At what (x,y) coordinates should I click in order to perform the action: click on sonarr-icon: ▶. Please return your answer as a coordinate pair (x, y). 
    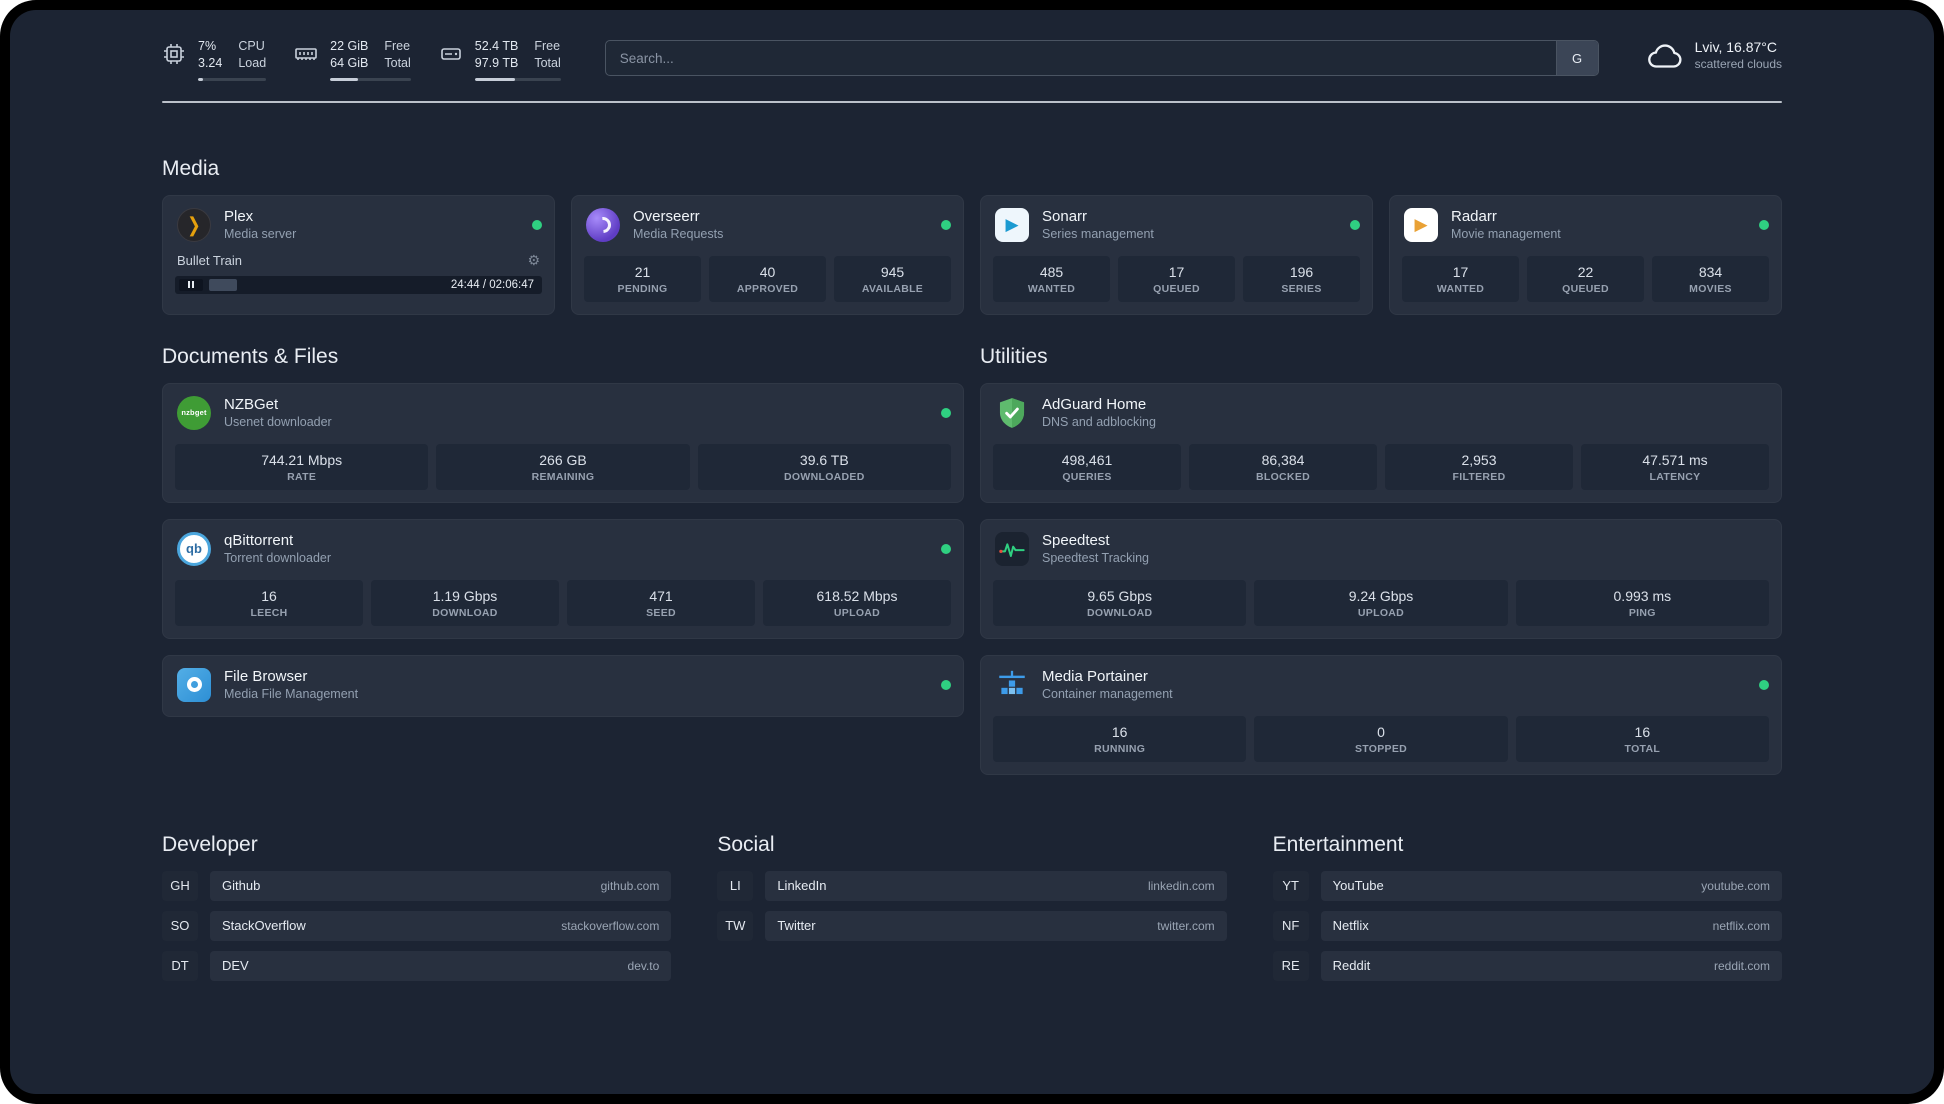
    Looking at the image, I should click on (1012, 225).